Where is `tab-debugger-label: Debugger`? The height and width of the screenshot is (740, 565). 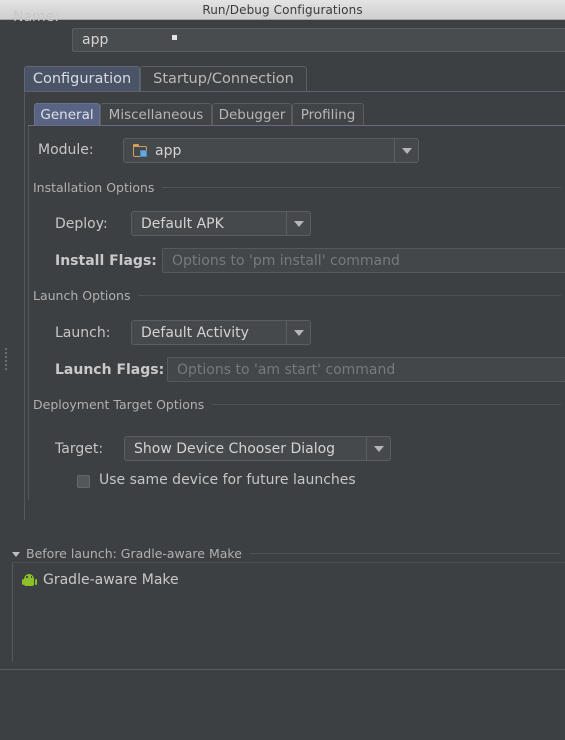
tab-debugger-label: Debugger is located at coordinates (252, 114).